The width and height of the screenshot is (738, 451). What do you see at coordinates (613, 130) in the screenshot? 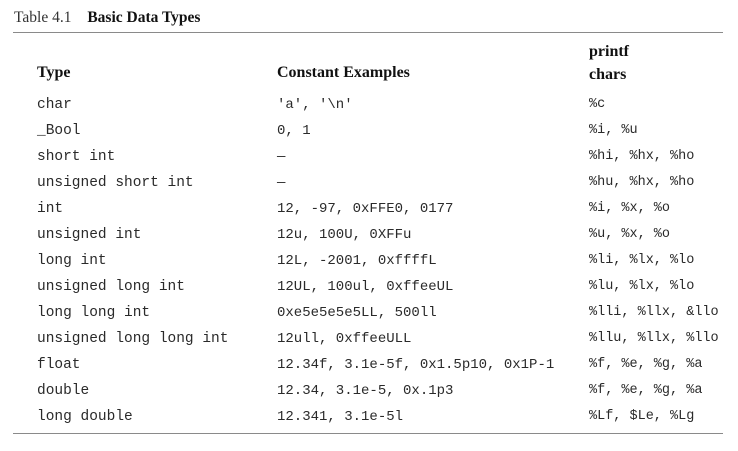
I see `printf-chars-cell: %i, %u` at bounding box center [613, 130].